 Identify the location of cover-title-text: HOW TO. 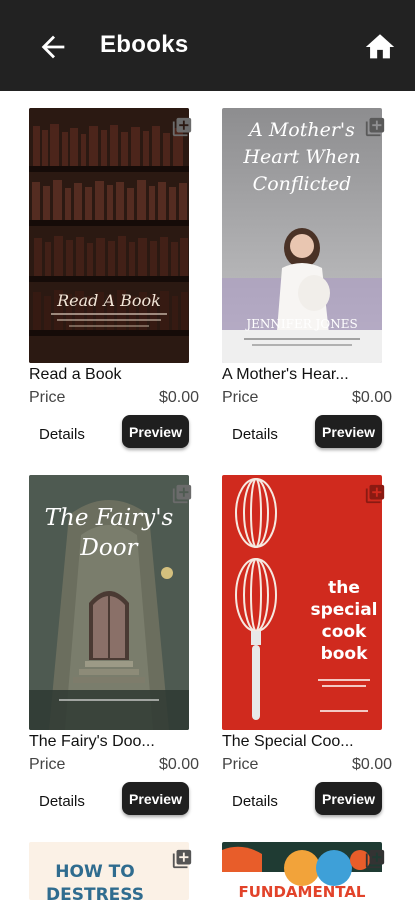
(94, 872).